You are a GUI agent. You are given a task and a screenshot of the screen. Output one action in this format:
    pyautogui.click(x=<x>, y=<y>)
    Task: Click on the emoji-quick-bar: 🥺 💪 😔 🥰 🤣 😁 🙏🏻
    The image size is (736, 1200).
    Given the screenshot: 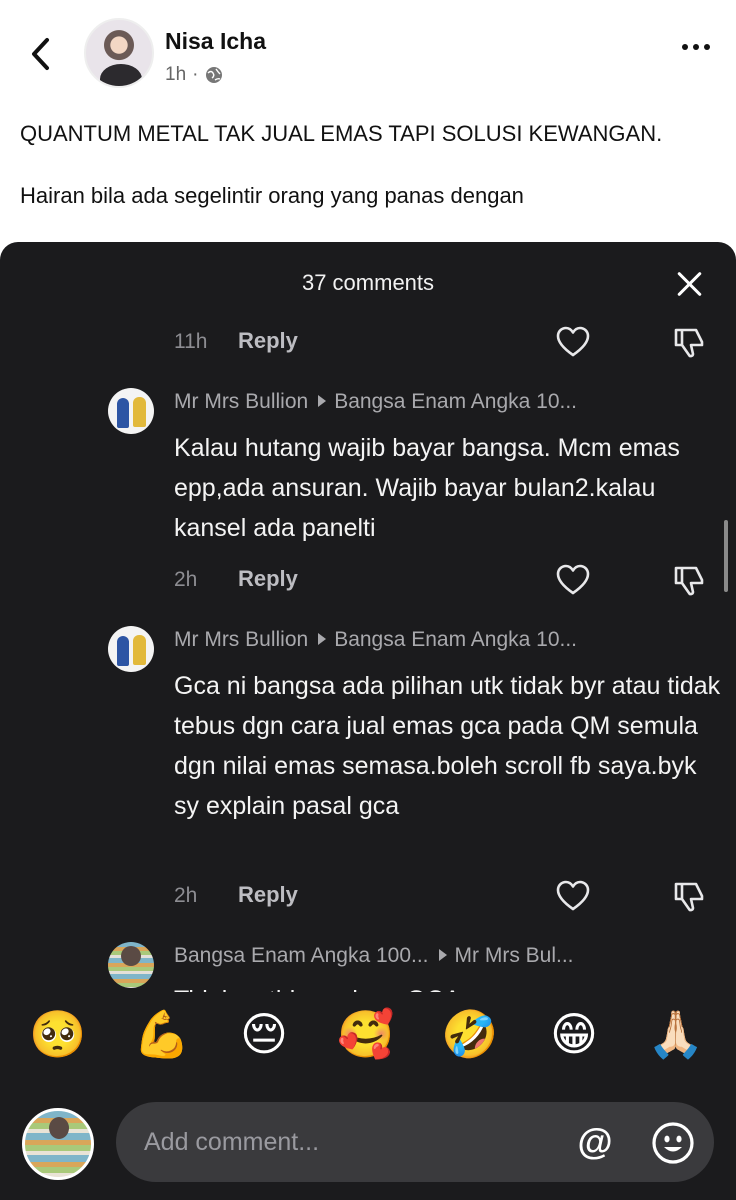 What is the action you would take?
    pyautogui.click(x=368, y=1048)
    